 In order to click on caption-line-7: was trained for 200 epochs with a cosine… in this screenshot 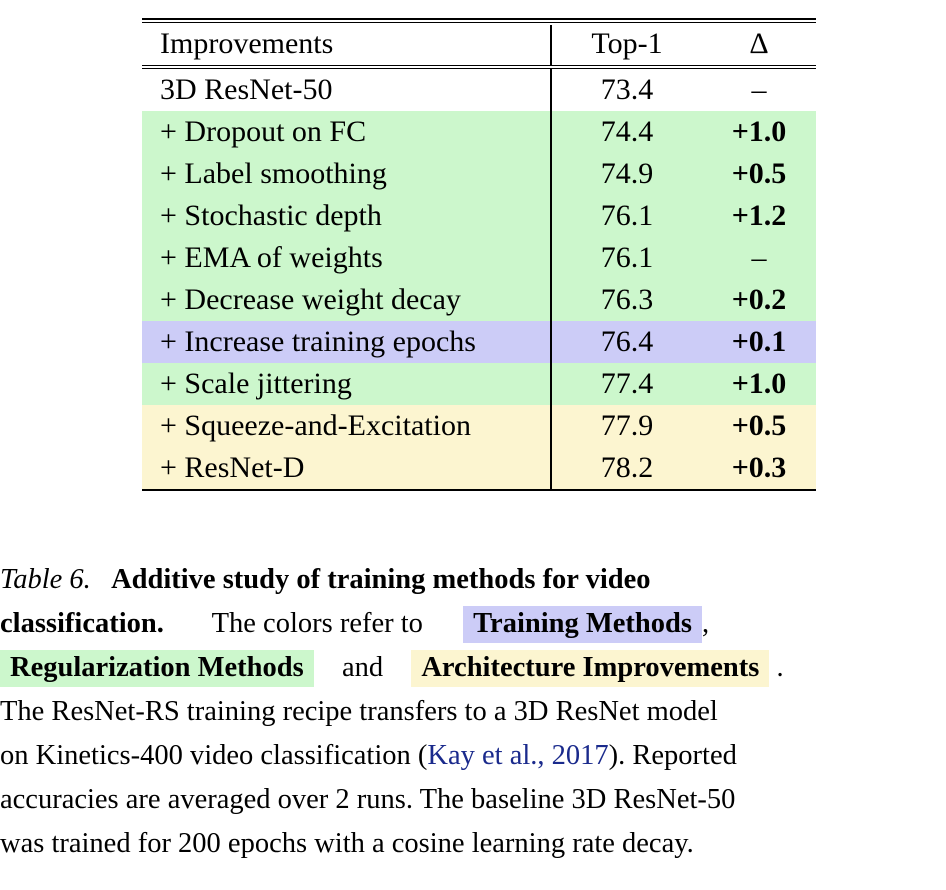, I will do `click(347, 843)`.